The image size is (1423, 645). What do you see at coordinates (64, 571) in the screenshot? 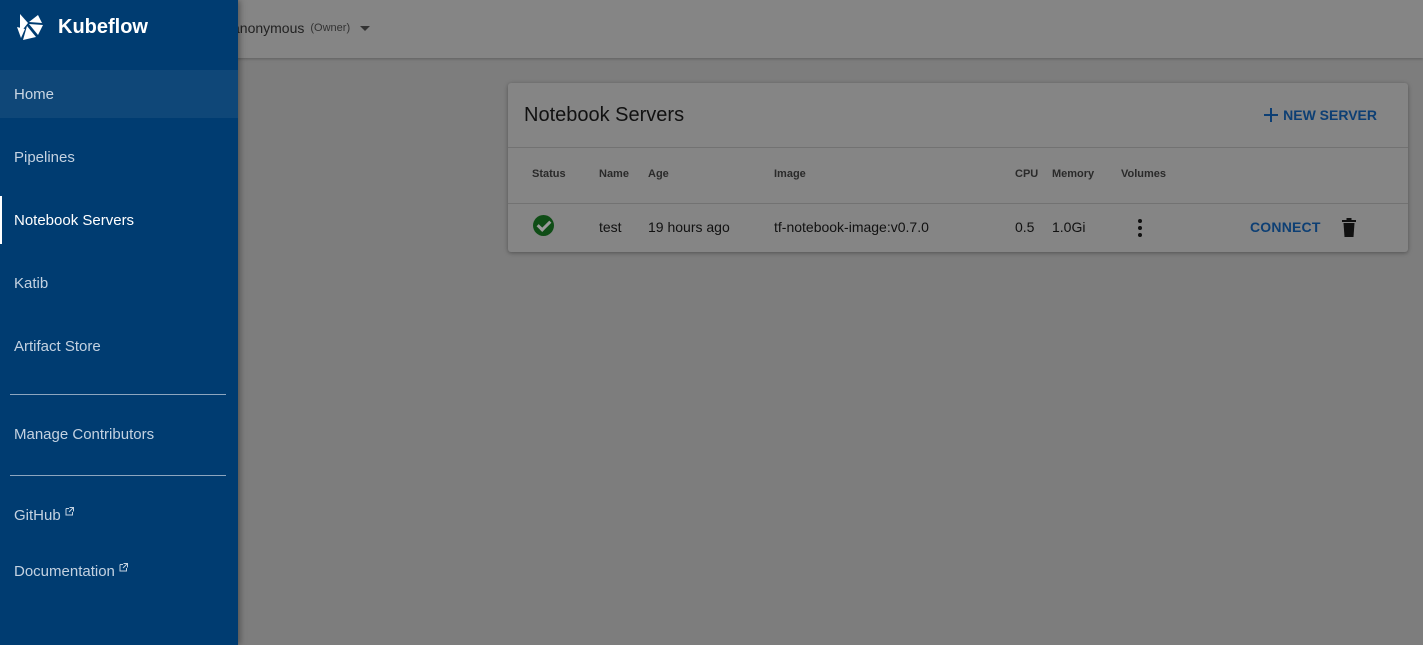
I see `sidebar-item-label: Documentation` at bounding box center [64, 571].